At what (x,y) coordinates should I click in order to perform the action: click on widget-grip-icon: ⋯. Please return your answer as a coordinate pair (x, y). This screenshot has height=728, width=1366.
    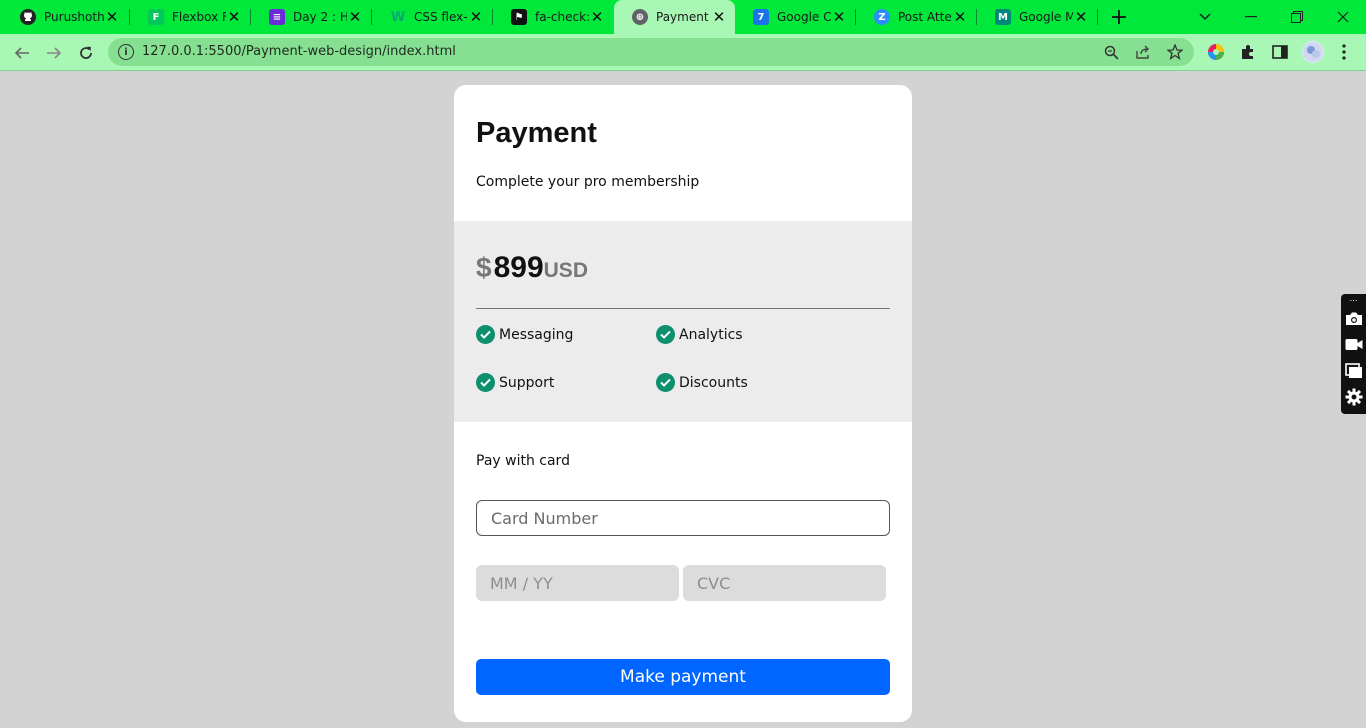
    Looking at the image, I should click on (1353, 300).